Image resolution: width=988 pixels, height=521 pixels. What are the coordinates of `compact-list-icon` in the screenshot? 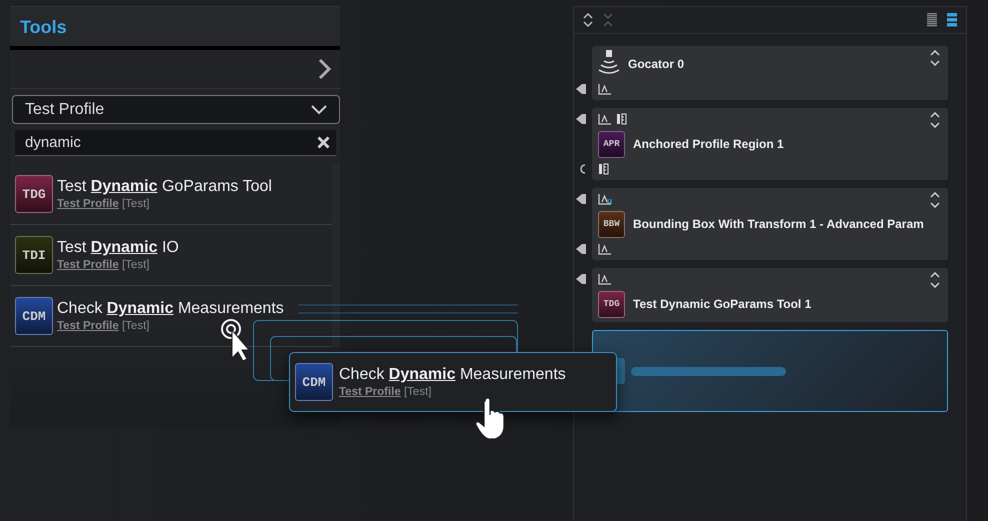 It's located at (932, 20).